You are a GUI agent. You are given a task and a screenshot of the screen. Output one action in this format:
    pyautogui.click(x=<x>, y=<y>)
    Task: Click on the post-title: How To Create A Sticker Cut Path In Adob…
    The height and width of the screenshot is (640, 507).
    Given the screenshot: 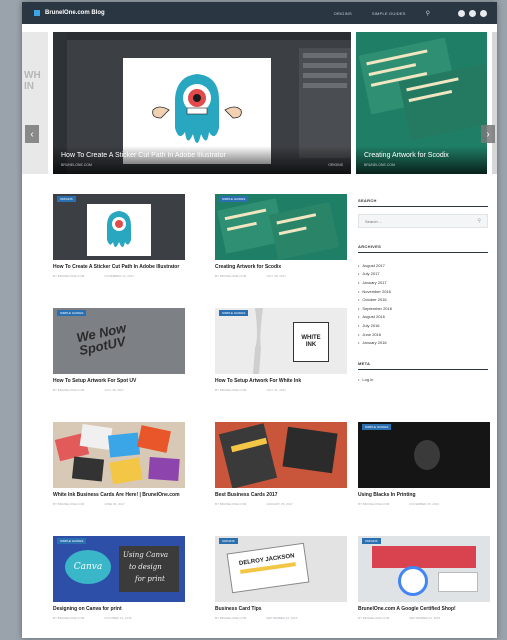 What is the action you would take?
    pyautogui.click(x=119, y=267)
    